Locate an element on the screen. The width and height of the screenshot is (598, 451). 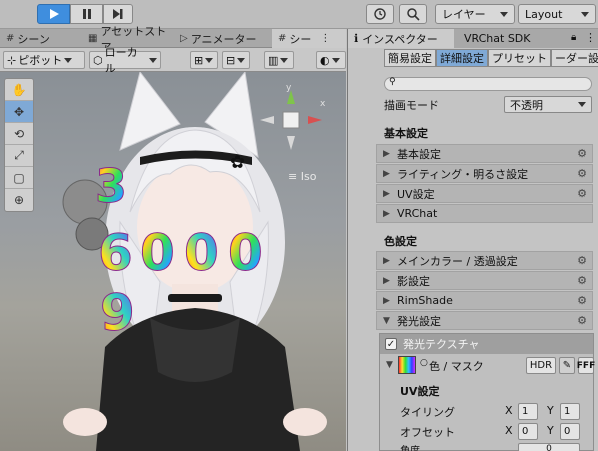
history-icon is located at coordinates (380, 14).